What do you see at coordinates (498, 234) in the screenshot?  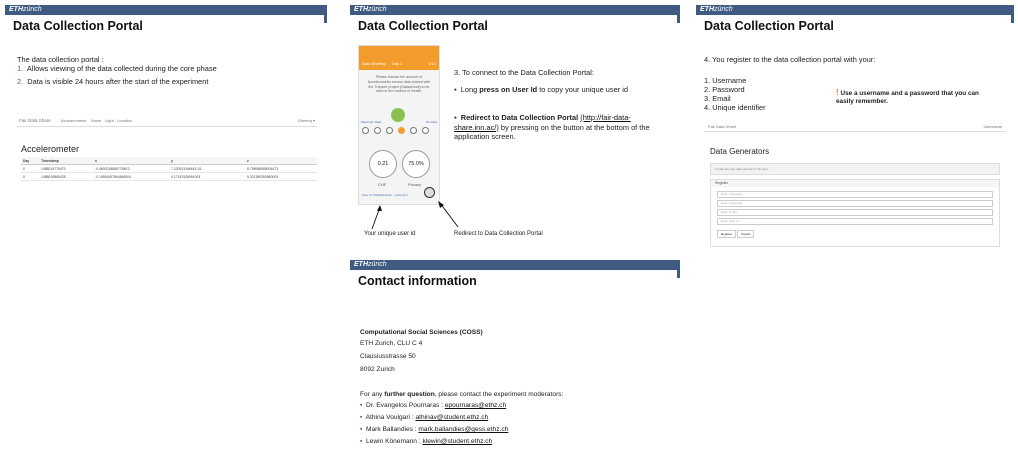 I see `caption-redirect: Redirect to Data Collection Portal` at bounding box center [498, 234].